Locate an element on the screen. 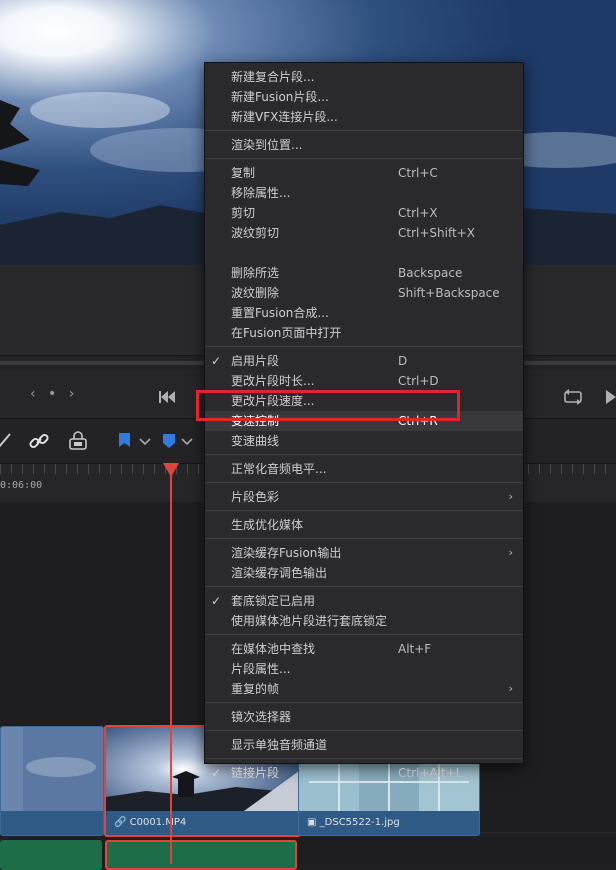  menu-item is located at coordinates (364, 253).